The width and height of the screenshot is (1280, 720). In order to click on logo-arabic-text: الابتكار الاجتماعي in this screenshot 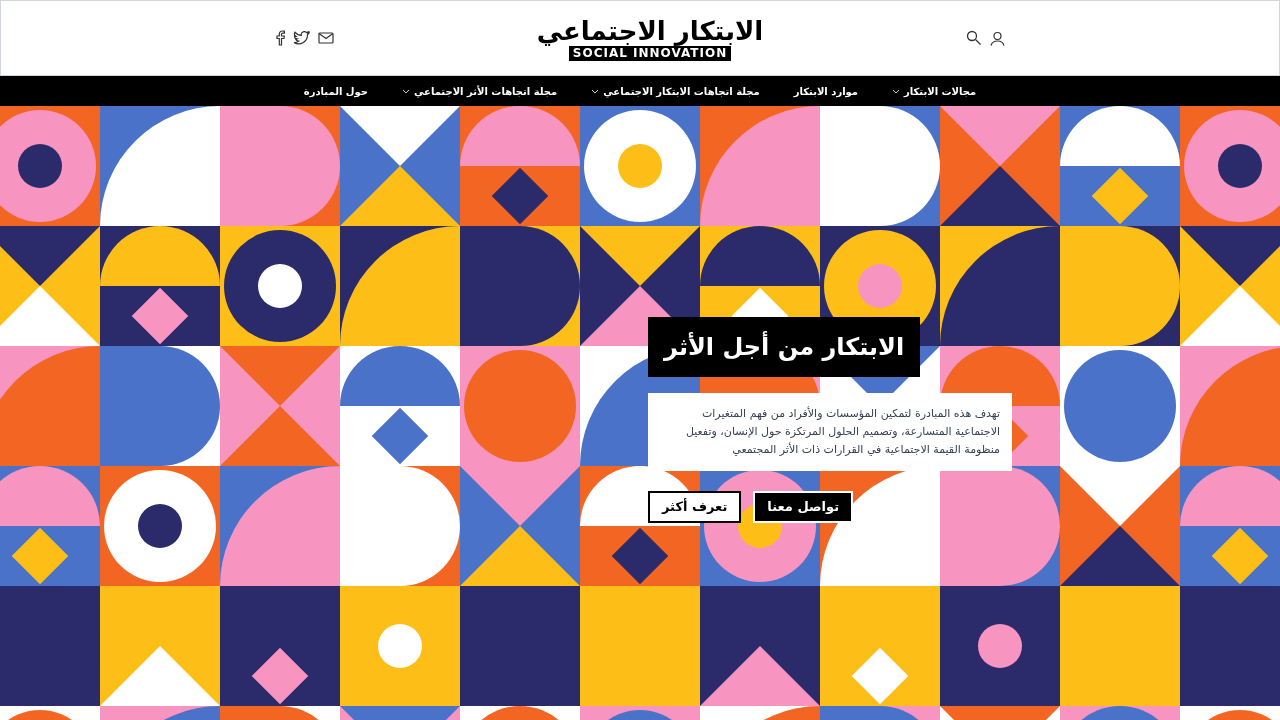, I will do `click(650, 30)`.